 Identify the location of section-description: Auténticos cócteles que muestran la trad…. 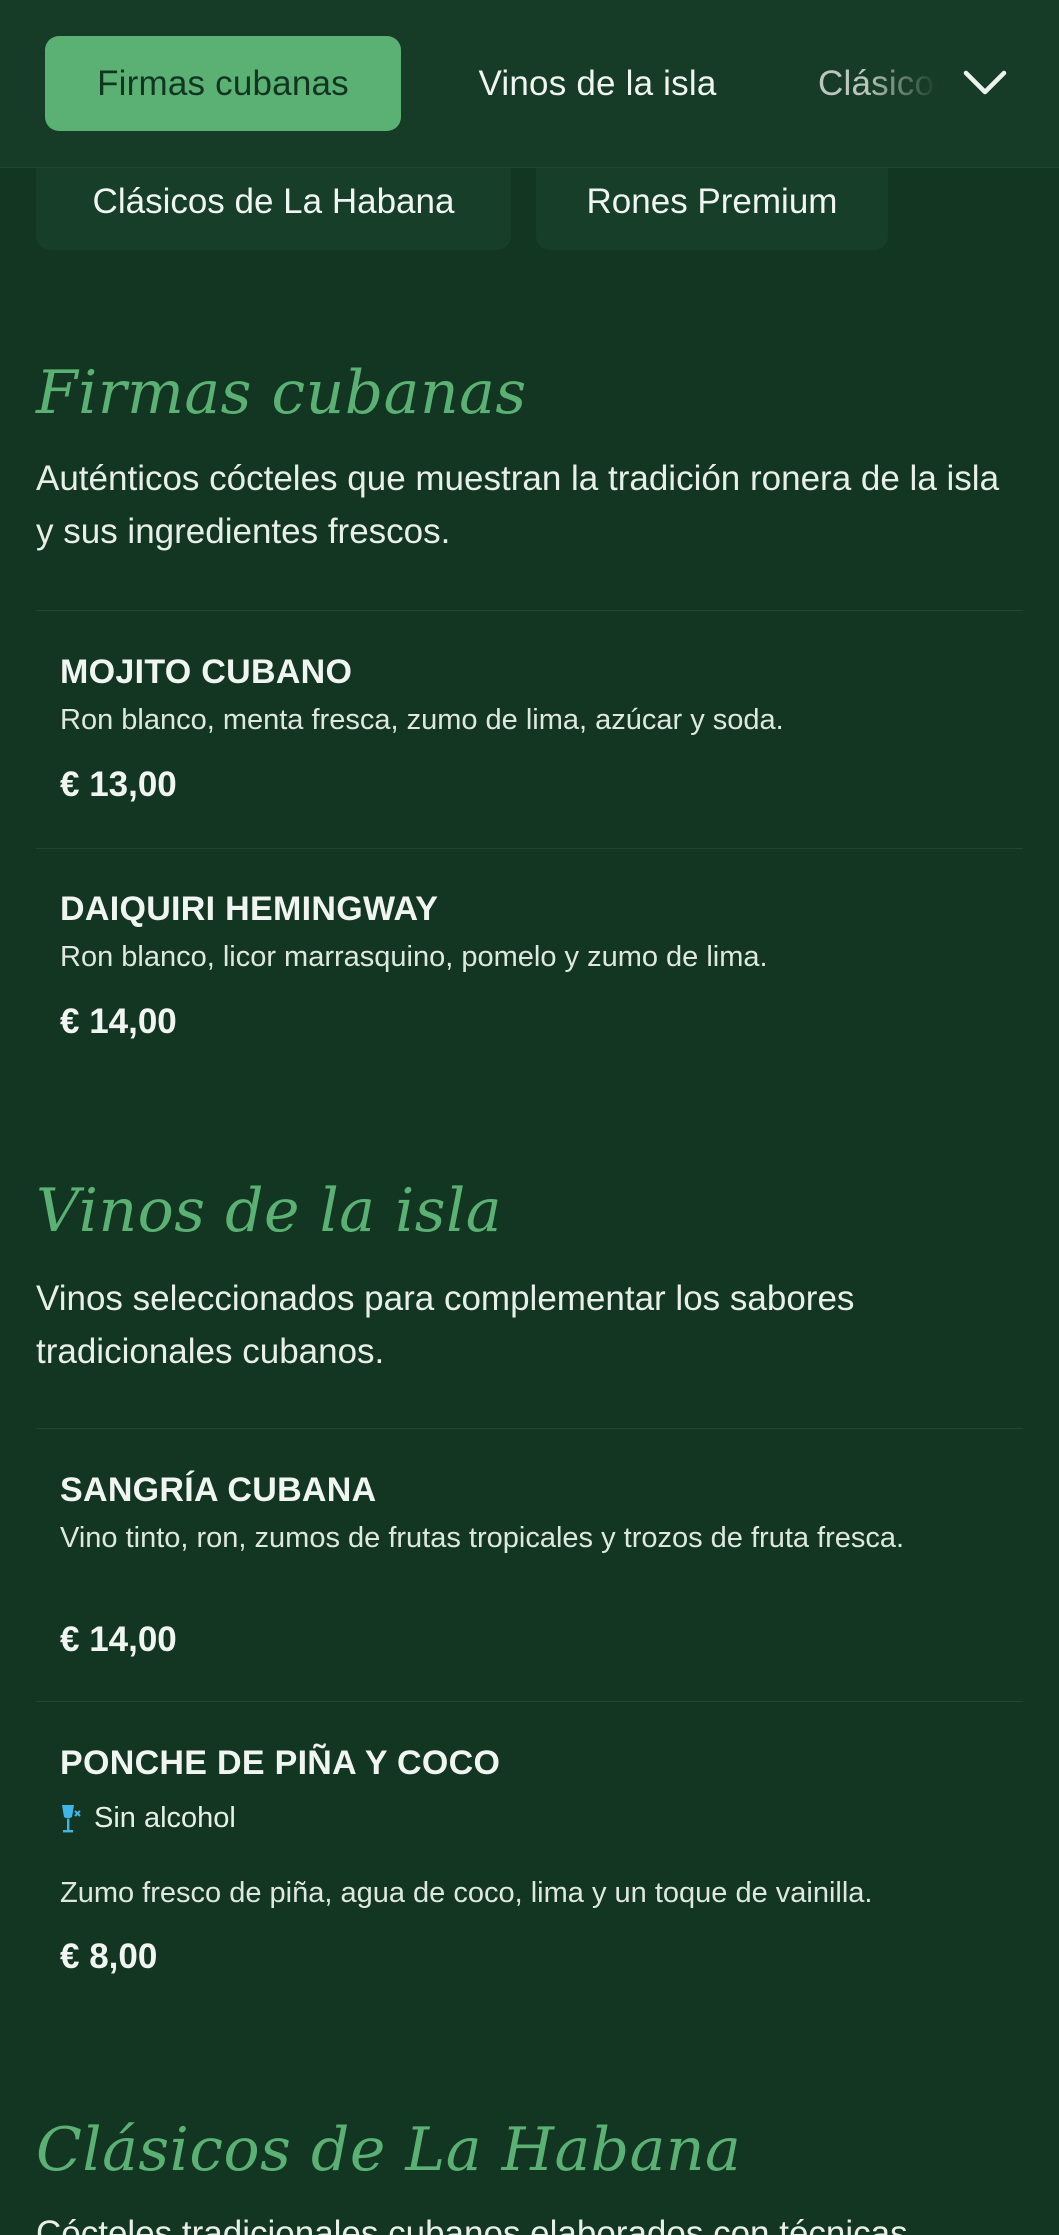
(518, 505).